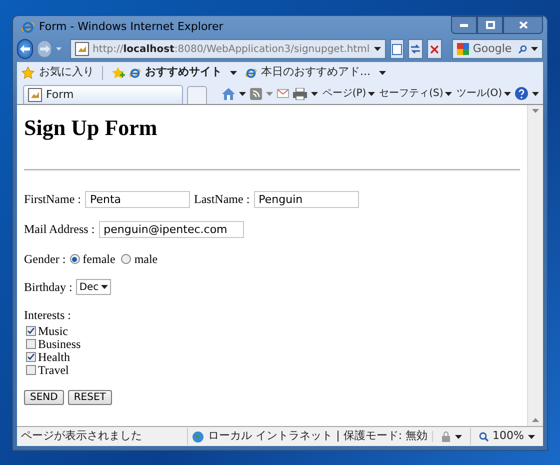 This screenshot has height=465, width=560. I want to click on mail-icon, so click(283, 93).